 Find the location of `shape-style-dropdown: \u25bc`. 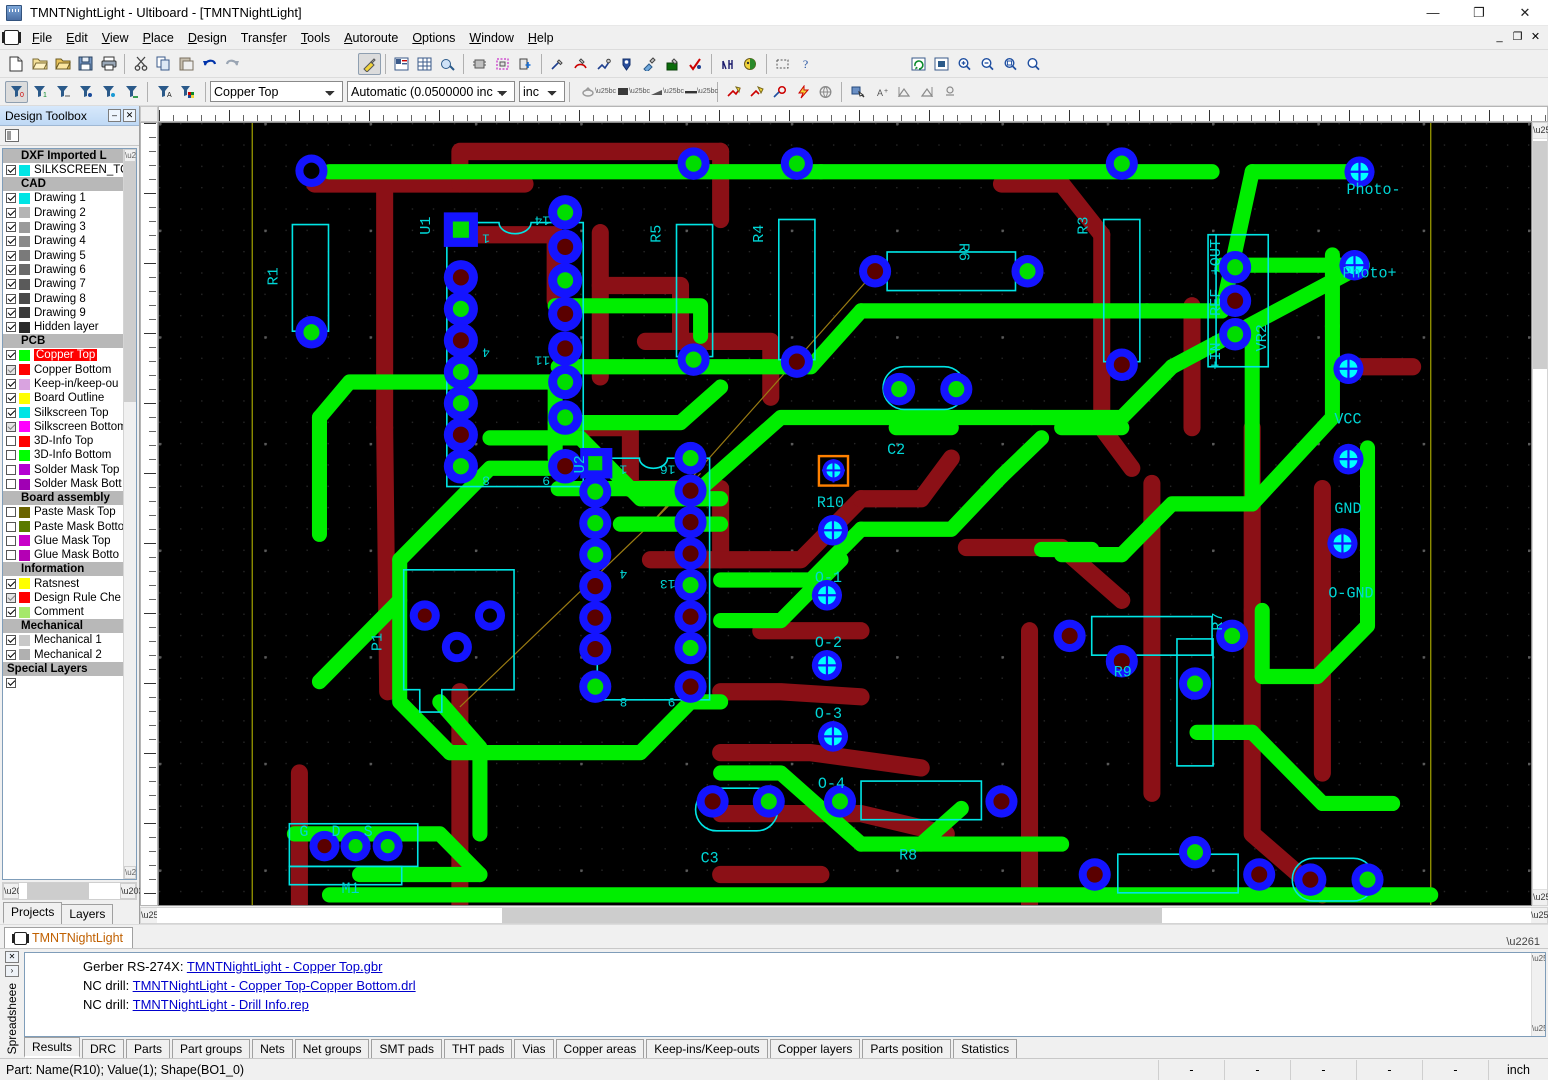

shape-style-dropdown: \u25bc is located at coordinates (605, 92).